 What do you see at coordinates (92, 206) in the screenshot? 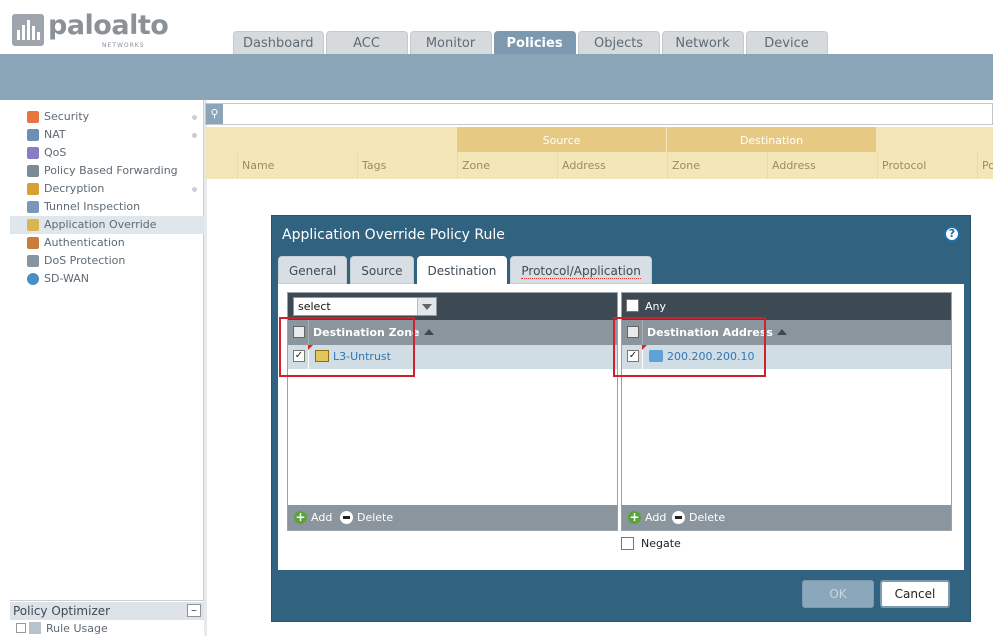
I see `sidebar-item-label: Tunnel Inspection` at bounding box center [92, 206].